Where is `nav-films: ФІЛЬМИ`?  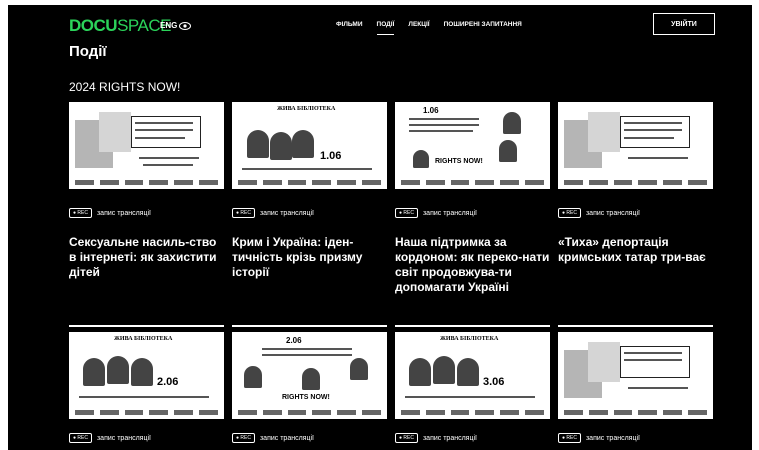 nav-films: ФІЛЬМИ is located at coordinates (349, 28).